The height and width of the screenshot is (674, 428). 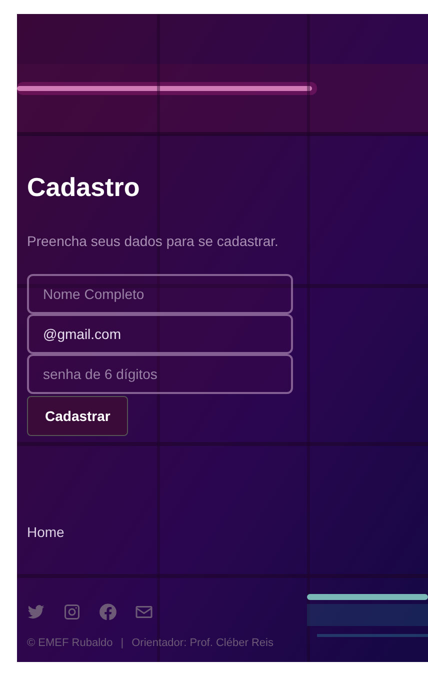 What do you see at coordinates (160, 334) in the screenshot?
I see `input-field: @gmail.com` at bounding box center [160, 334].